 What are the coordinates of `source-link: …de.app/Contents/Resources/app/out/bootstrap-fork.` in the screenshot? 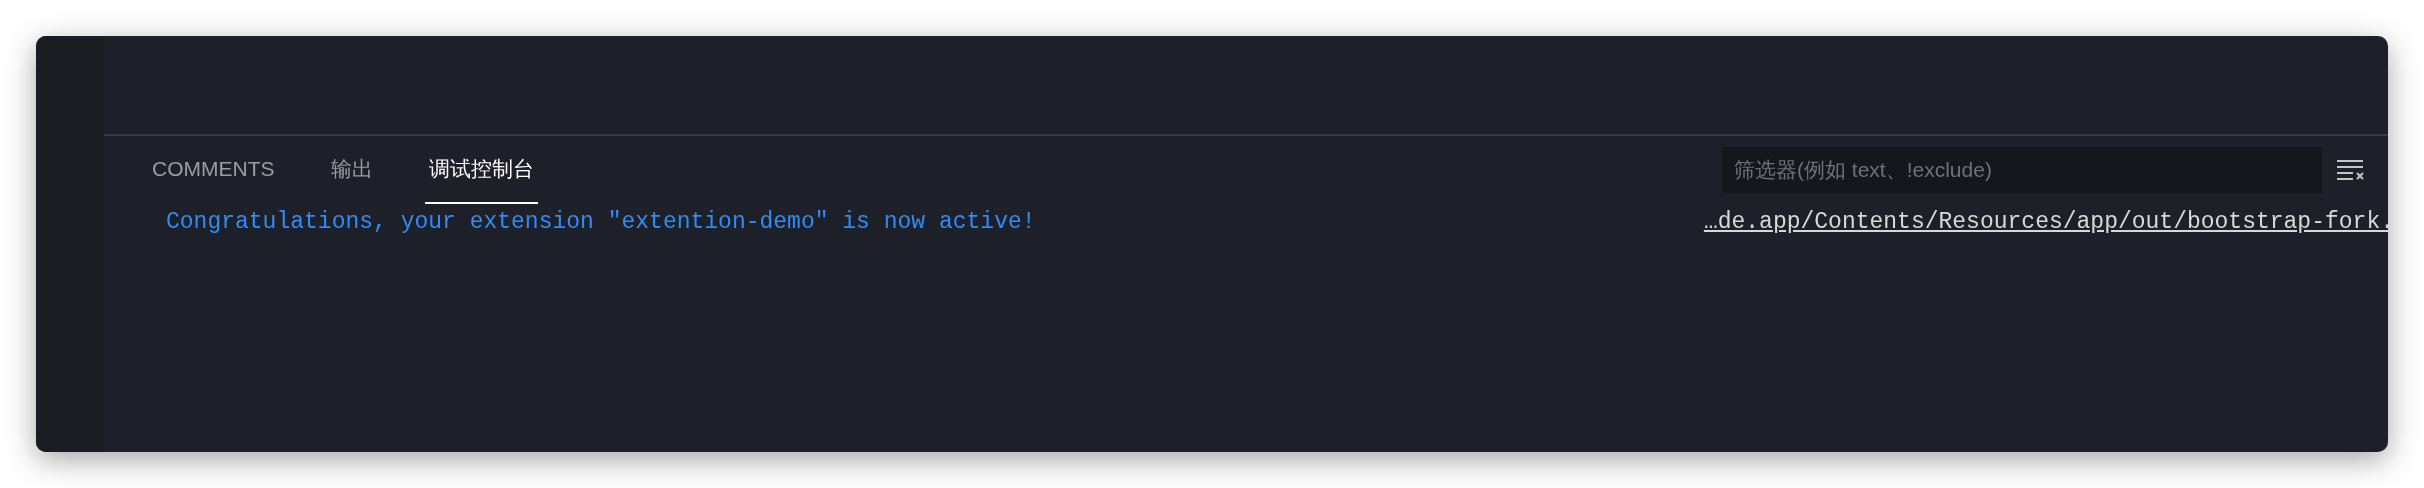 It's located at (2045, 222).